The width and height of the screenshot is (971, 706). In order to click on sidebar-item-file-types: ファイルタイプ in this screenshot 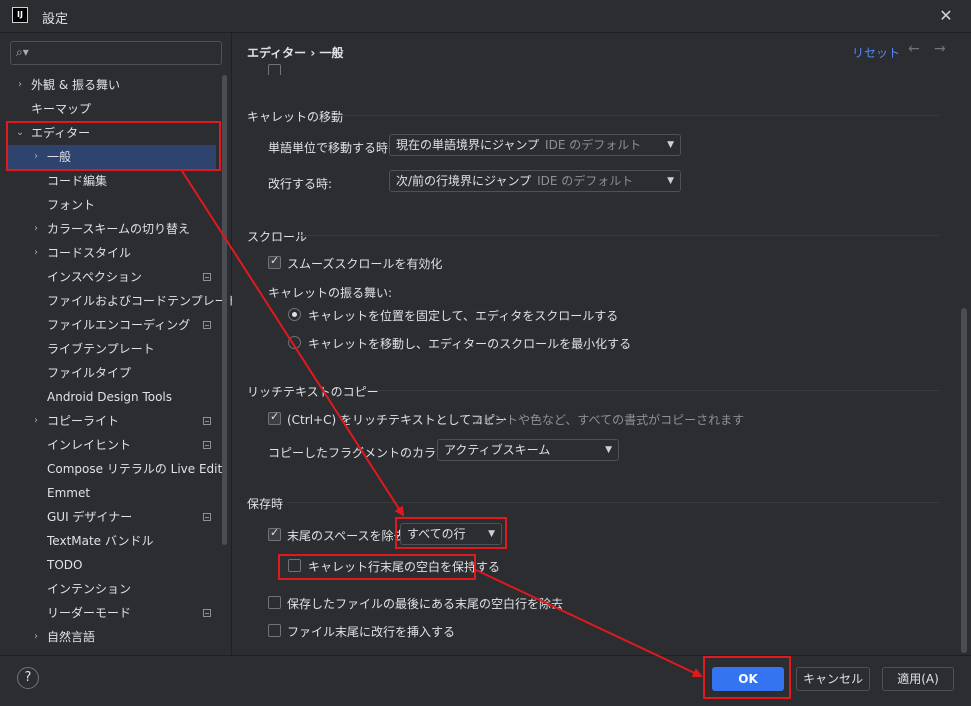, I will do `click(115, 373)`.